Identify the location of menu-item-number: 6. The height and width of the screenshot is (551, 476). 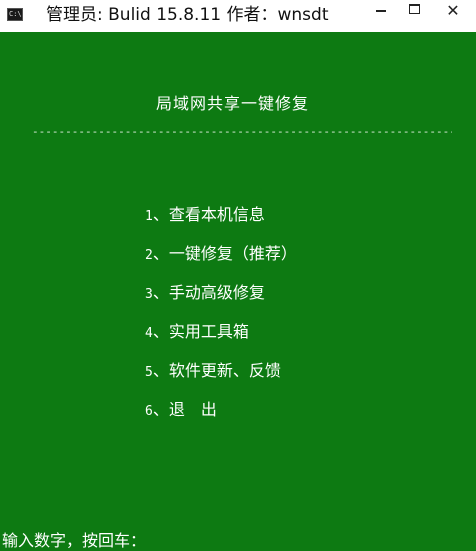
(149, 411).